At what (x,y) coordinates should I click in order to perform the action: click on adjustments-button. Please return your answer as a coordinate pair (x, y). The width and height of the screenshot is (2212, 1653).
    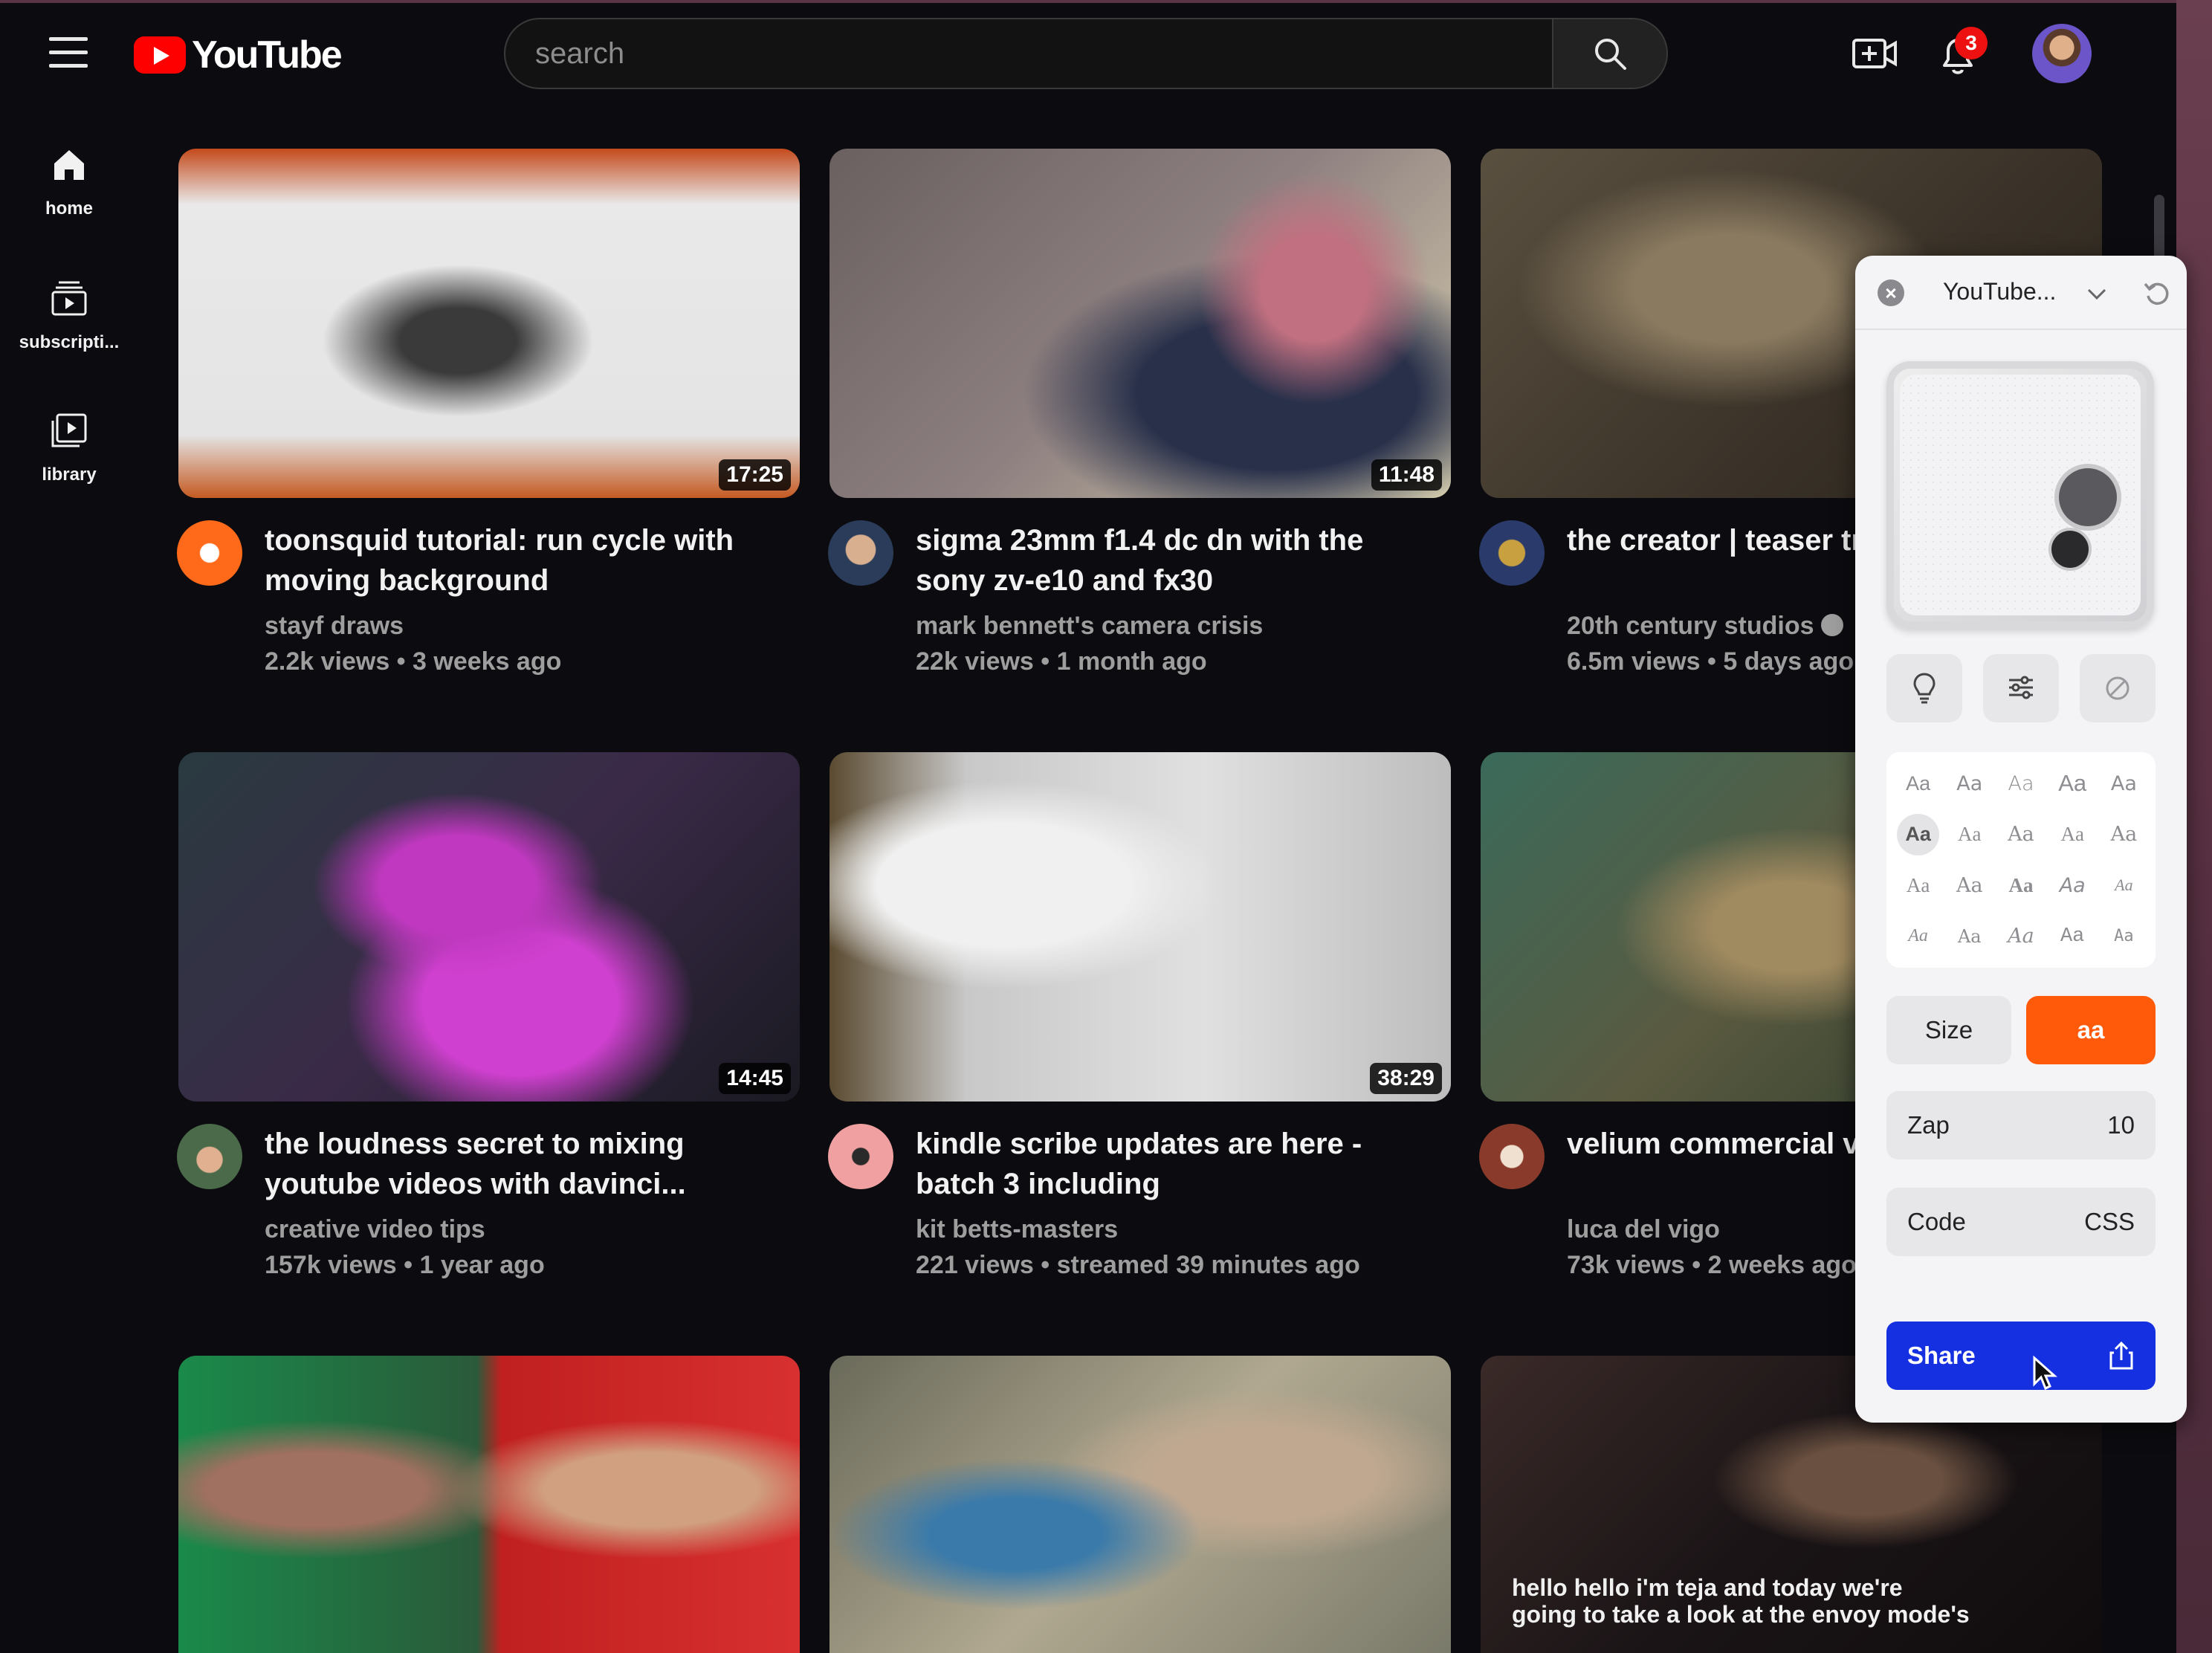
    Looking at the image, I should click on (2021, 688).